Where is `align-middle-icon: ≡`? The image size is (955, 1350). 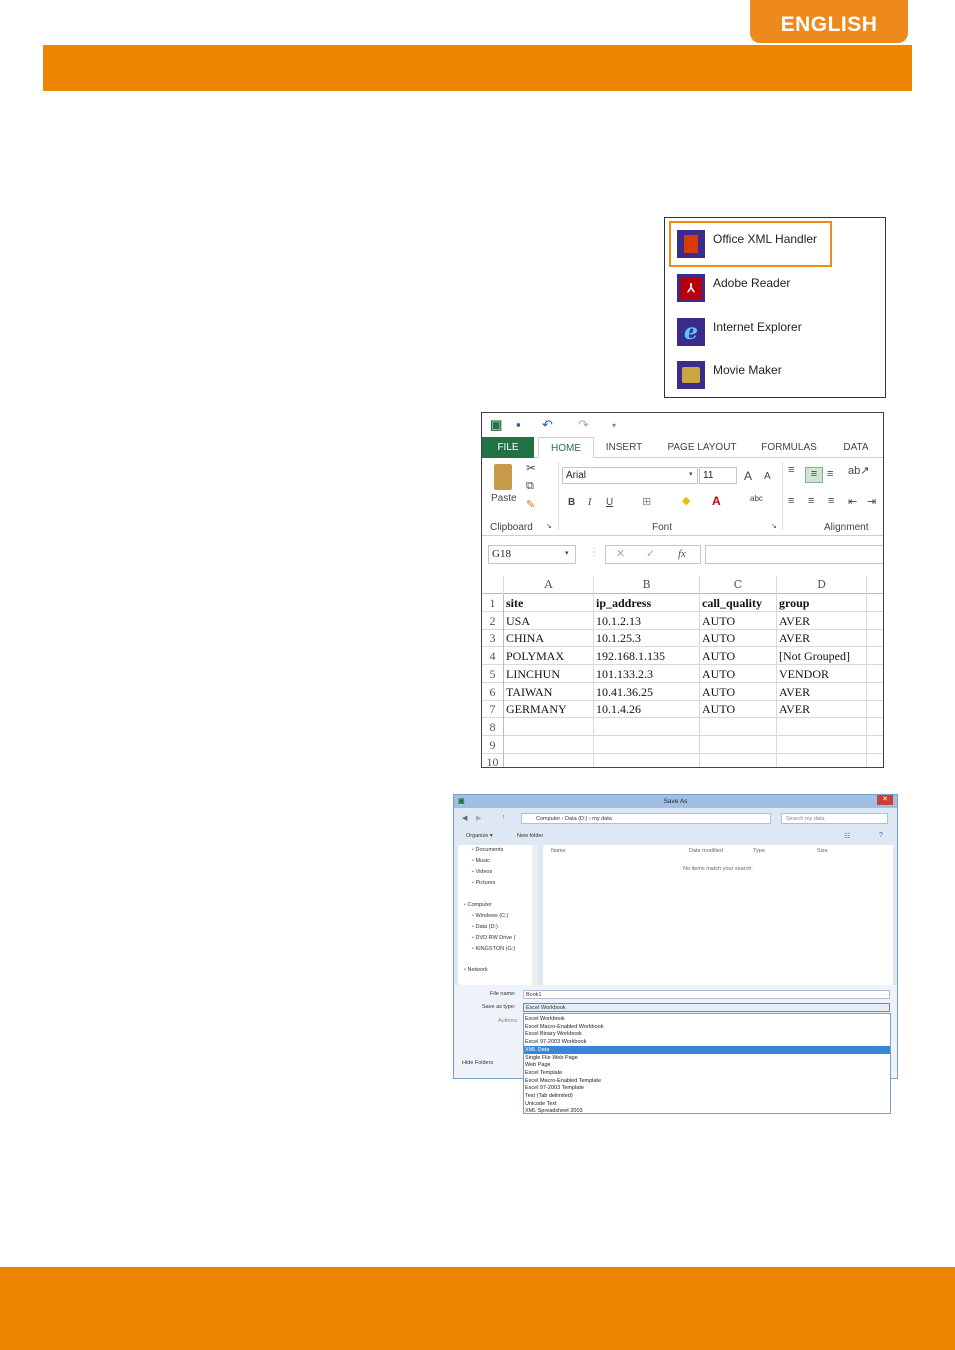
align-middle-icon: ≡ is located at coordinates (814, 475).